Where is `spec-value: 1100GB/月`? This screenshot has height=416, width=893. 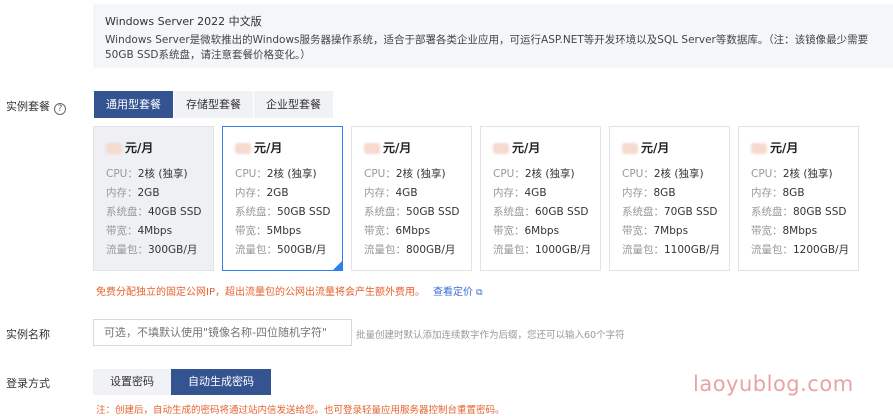 spec-value: 1100GB/月 is located at coordinates (692, 250).